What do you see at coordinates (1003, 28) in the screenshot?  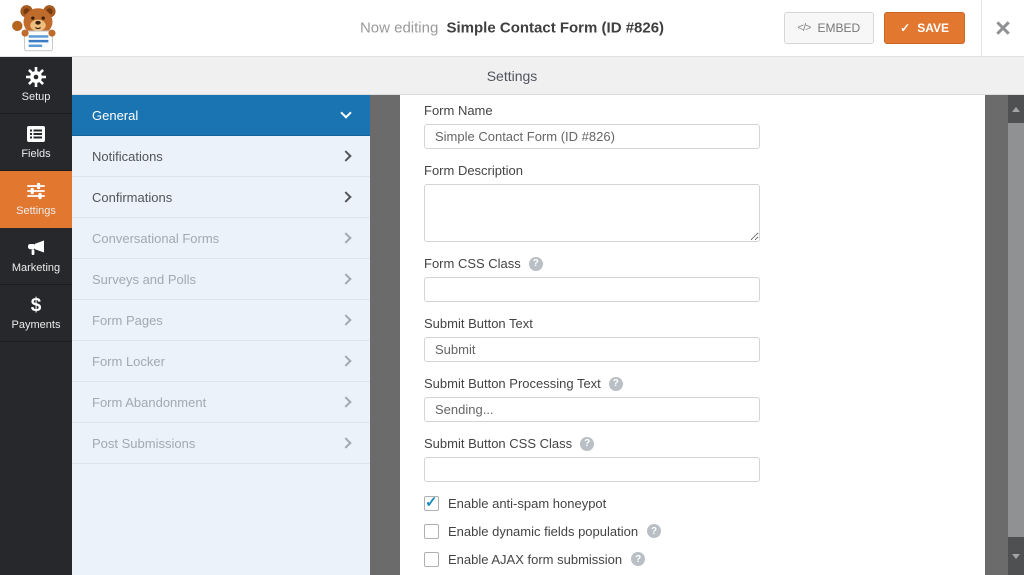 I see `close-button: ×` at bounding box center [1003, 28].